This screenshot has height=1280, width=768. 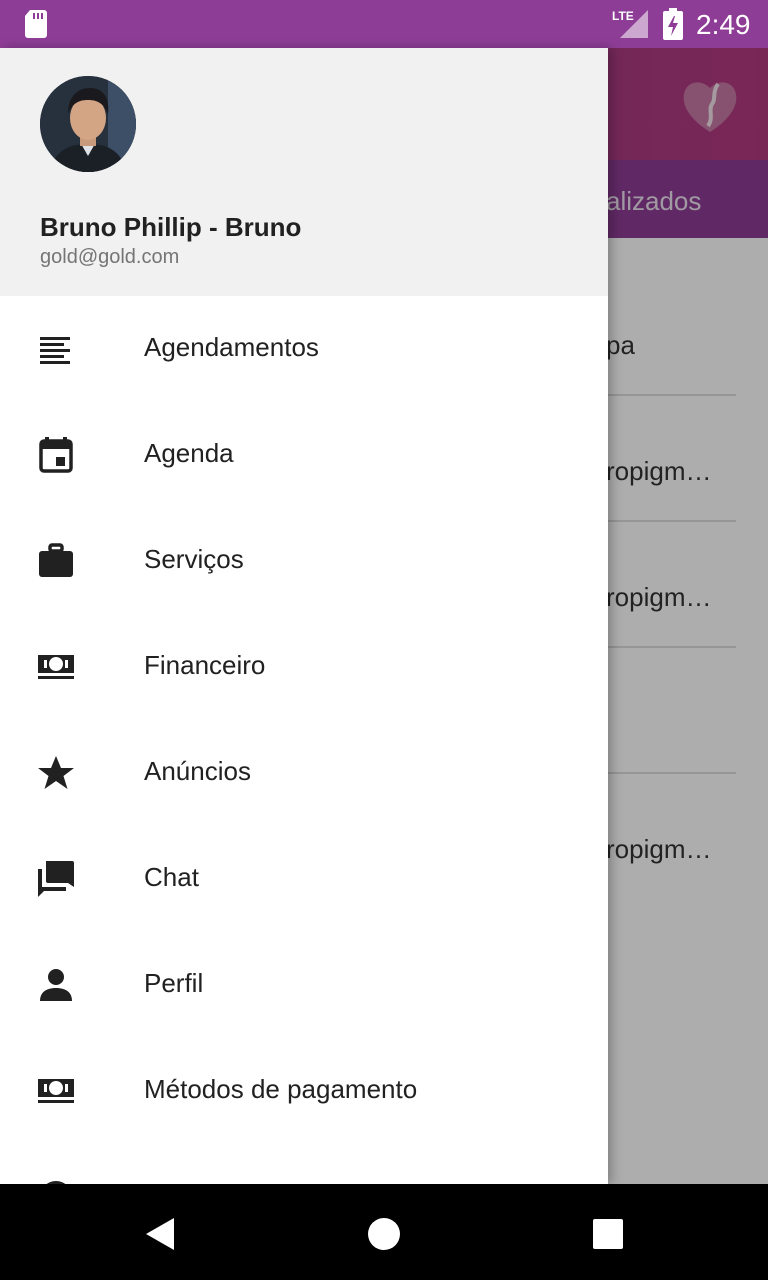 I want to click on status-time: 2:49, so click(x=723, y=24).